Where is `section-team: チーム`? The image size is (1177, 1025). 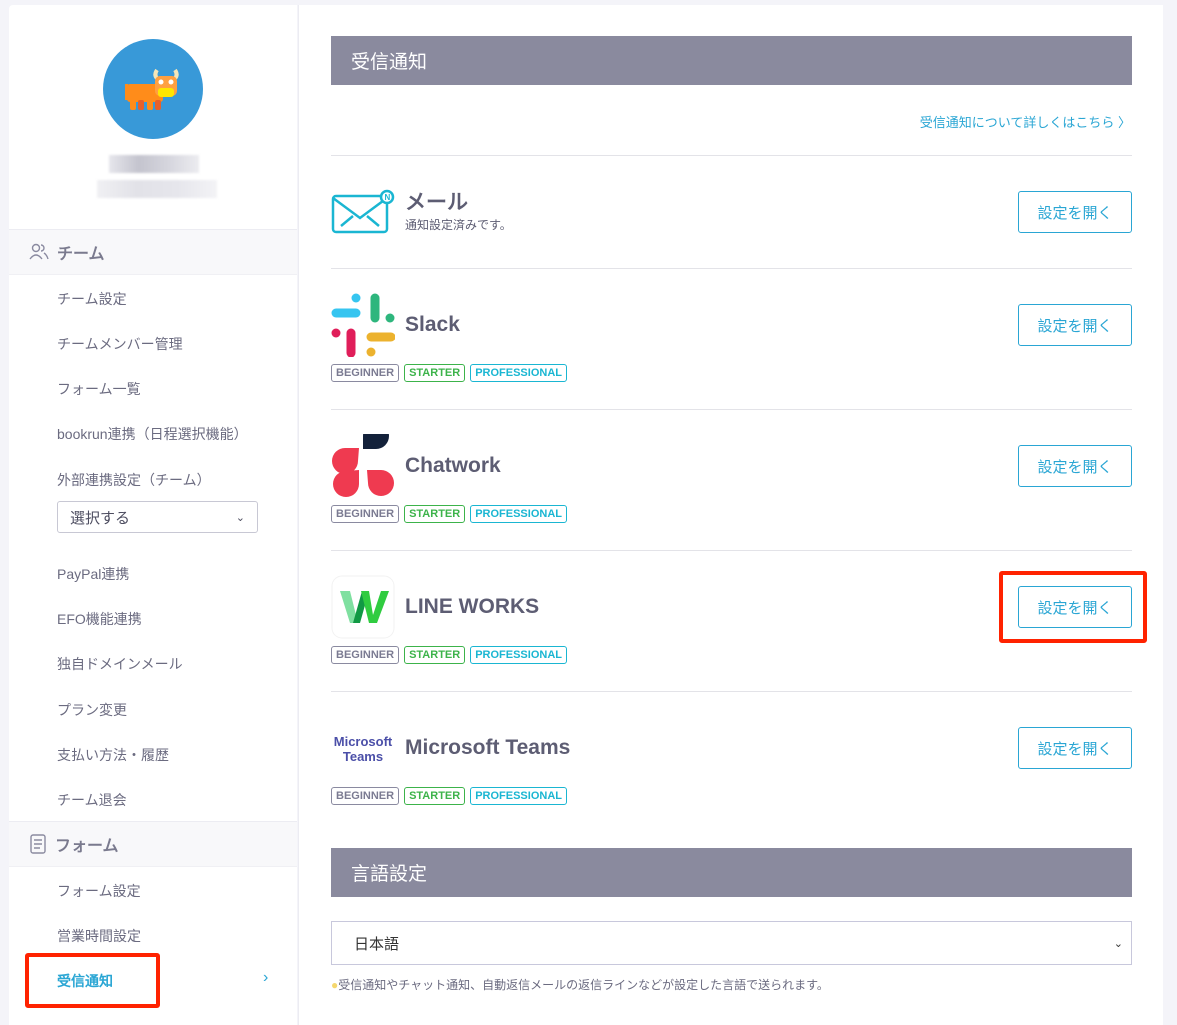
section-team: チーム is located at coordinates (153, 252).